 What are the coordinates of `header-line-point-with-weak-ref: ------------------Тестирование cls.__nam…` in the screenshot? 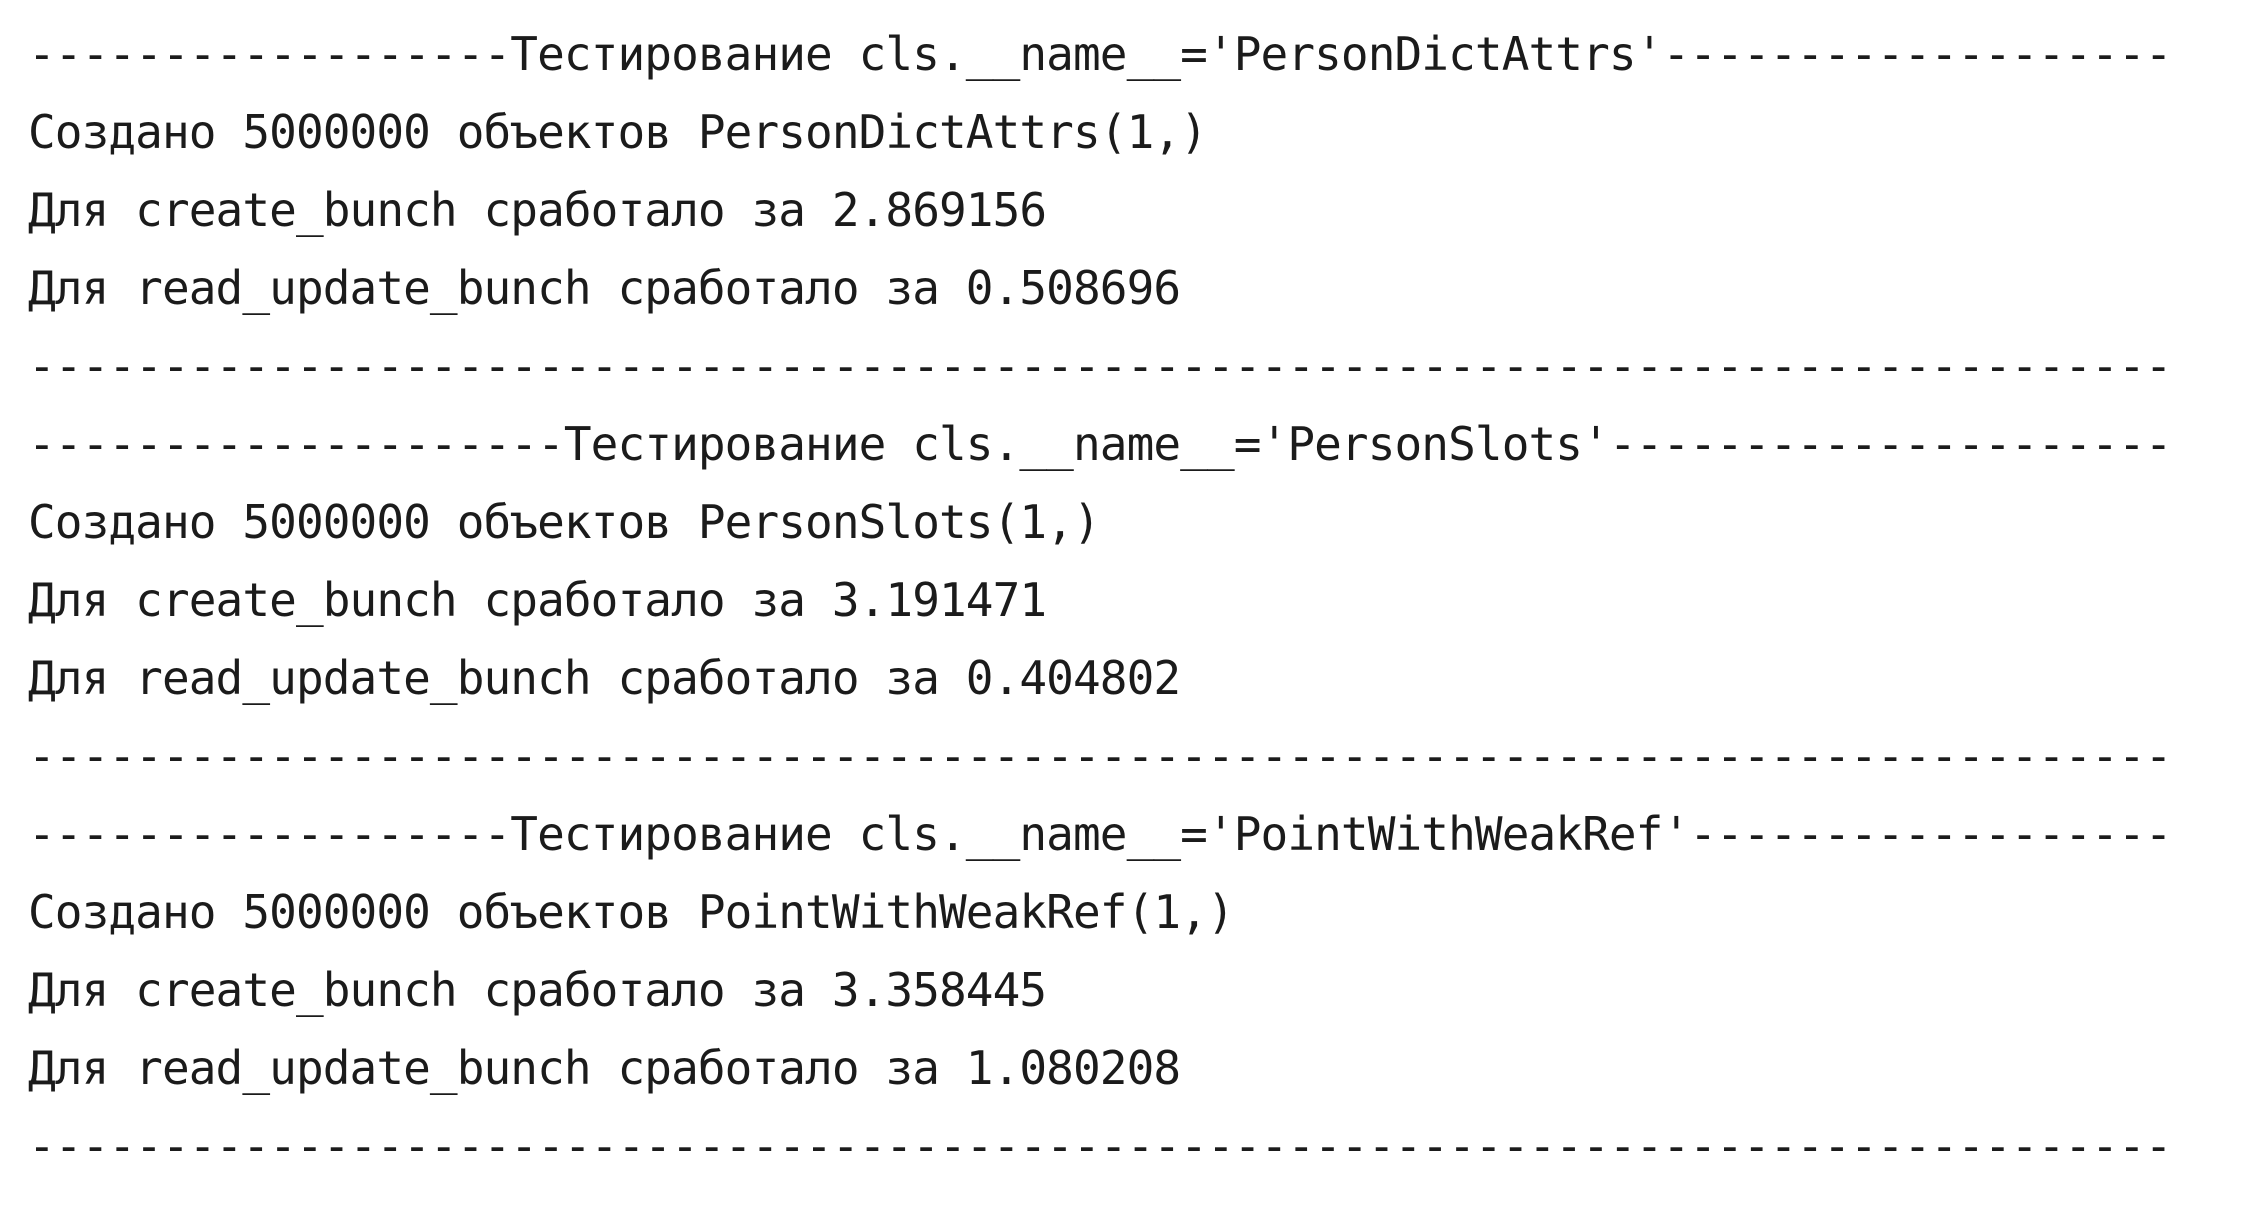 It's located at (1100, 834).